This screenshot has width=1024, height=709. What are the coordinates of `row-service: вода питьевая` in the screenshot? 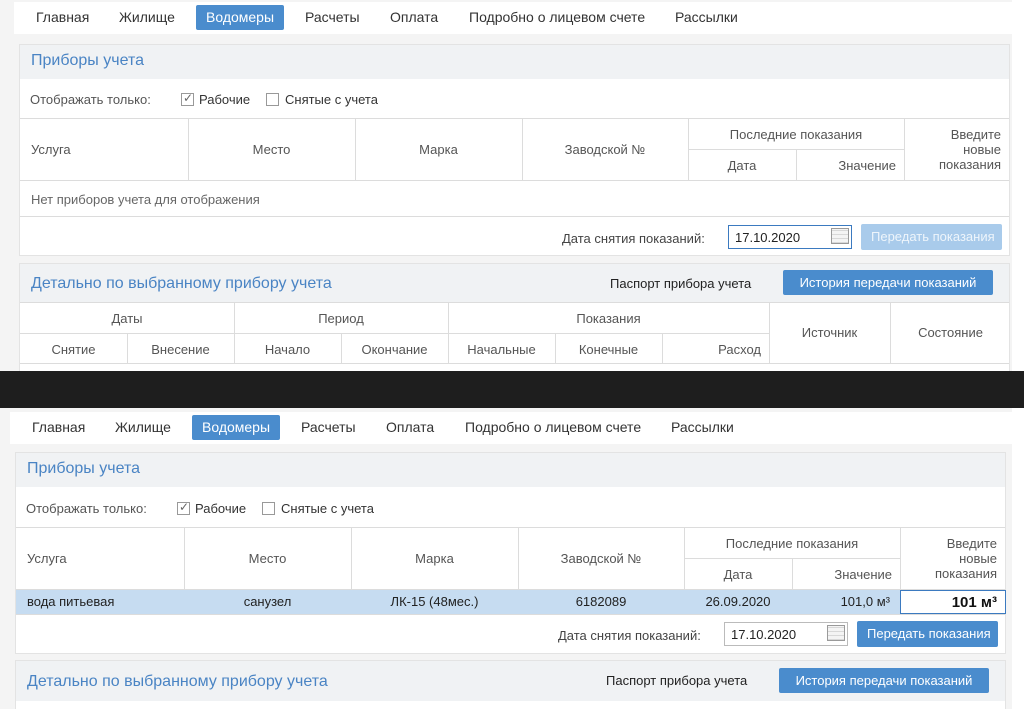 It's located at (71, 601).